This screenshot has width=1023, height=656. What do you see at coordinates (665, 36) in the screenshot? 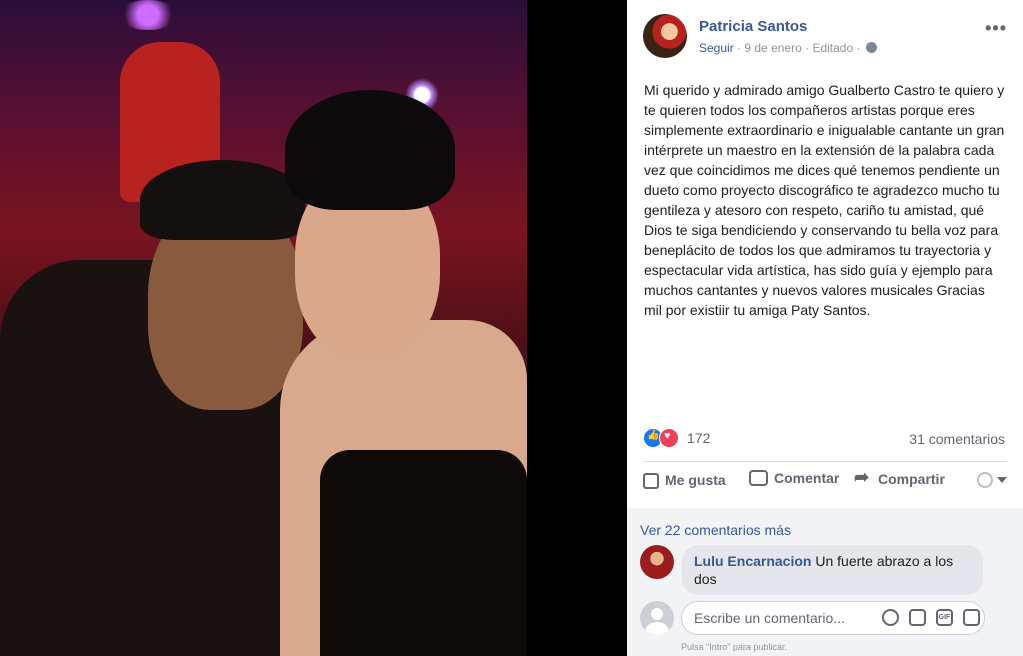
I see `author-avatar` at bounding box center [665, 36].